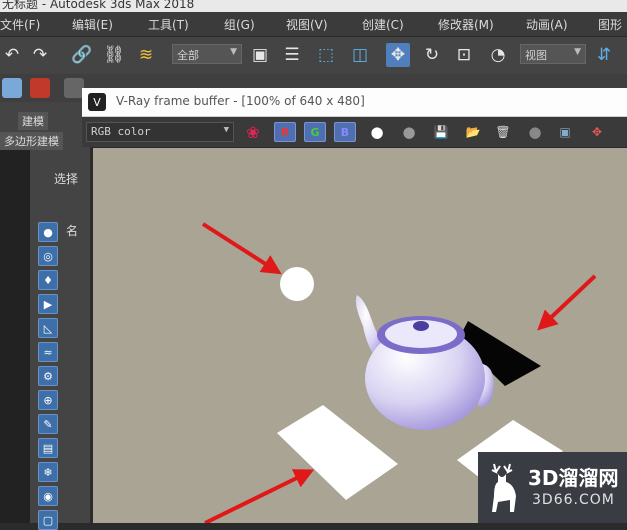  Describe the element at coordinates (12, 88) in the screenshot. I see `teapot-icon` at that location.